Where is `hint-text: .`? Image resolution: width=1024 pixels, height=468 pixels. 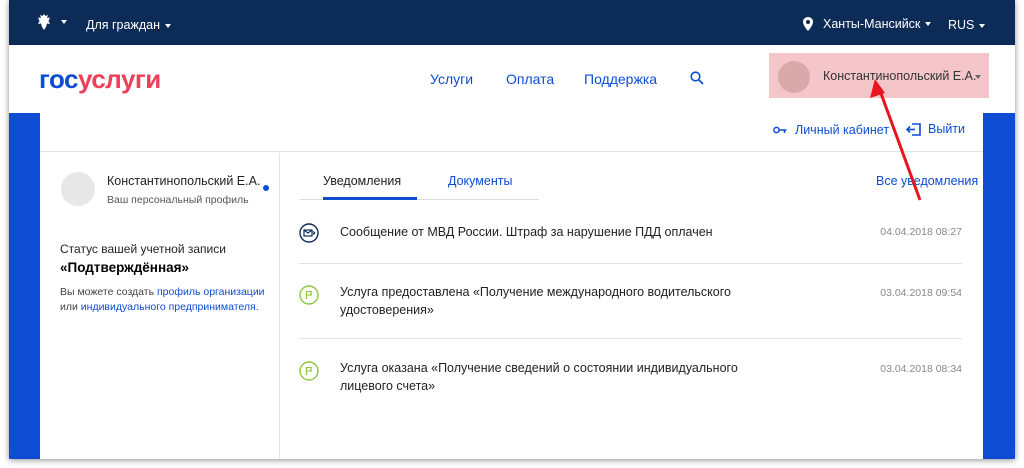
hint-text: . is located at coordinates (257, 307).